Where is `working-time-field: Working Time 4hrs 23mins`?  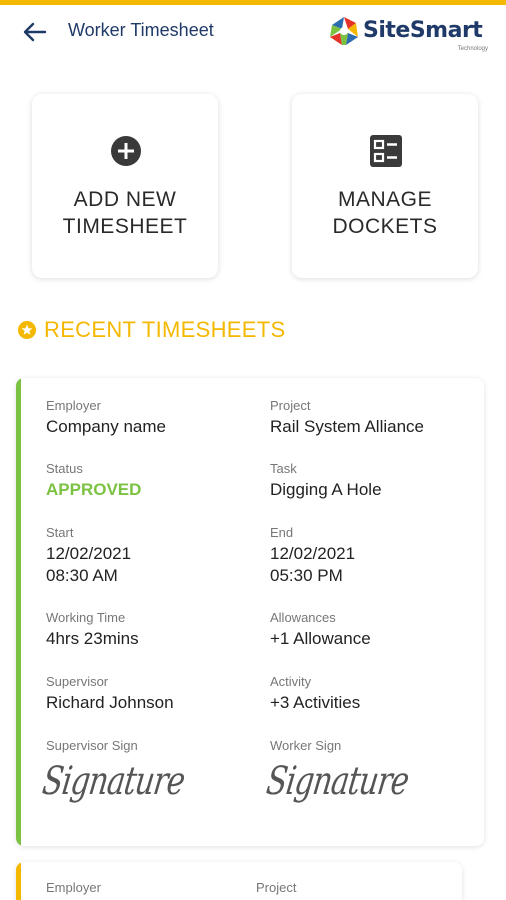 working-time-field: Working Time 4hrs 23mins is located at coordinates (92, 630).